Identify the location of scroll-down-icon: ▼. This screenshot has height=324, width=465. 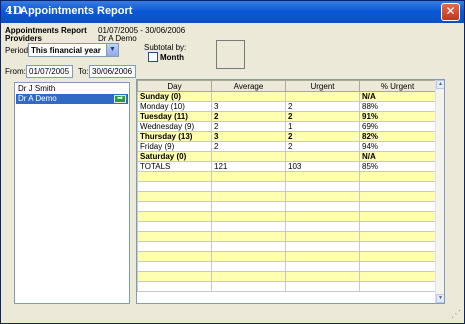
(440, 298).